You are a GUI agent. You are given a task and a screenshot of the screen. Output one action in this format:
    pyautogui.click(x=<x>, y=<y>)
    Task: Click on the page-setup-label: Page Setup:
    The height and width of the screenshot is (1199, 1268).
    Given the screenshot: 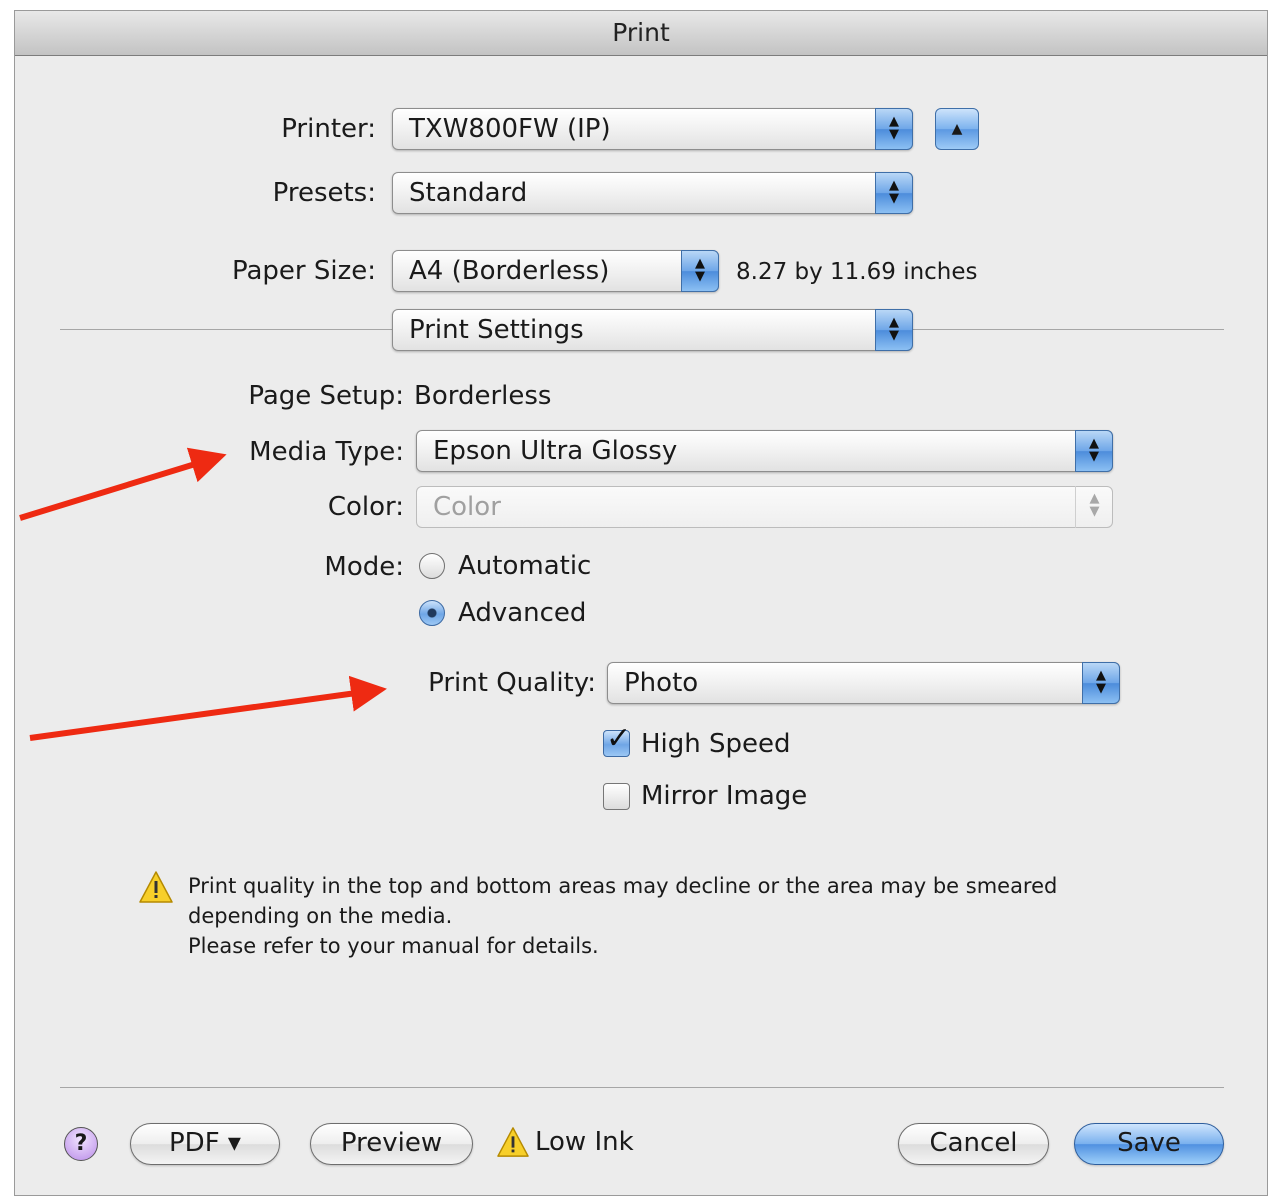 What is the action you would take?
    pyautogui.click(x=326, y=396)
    